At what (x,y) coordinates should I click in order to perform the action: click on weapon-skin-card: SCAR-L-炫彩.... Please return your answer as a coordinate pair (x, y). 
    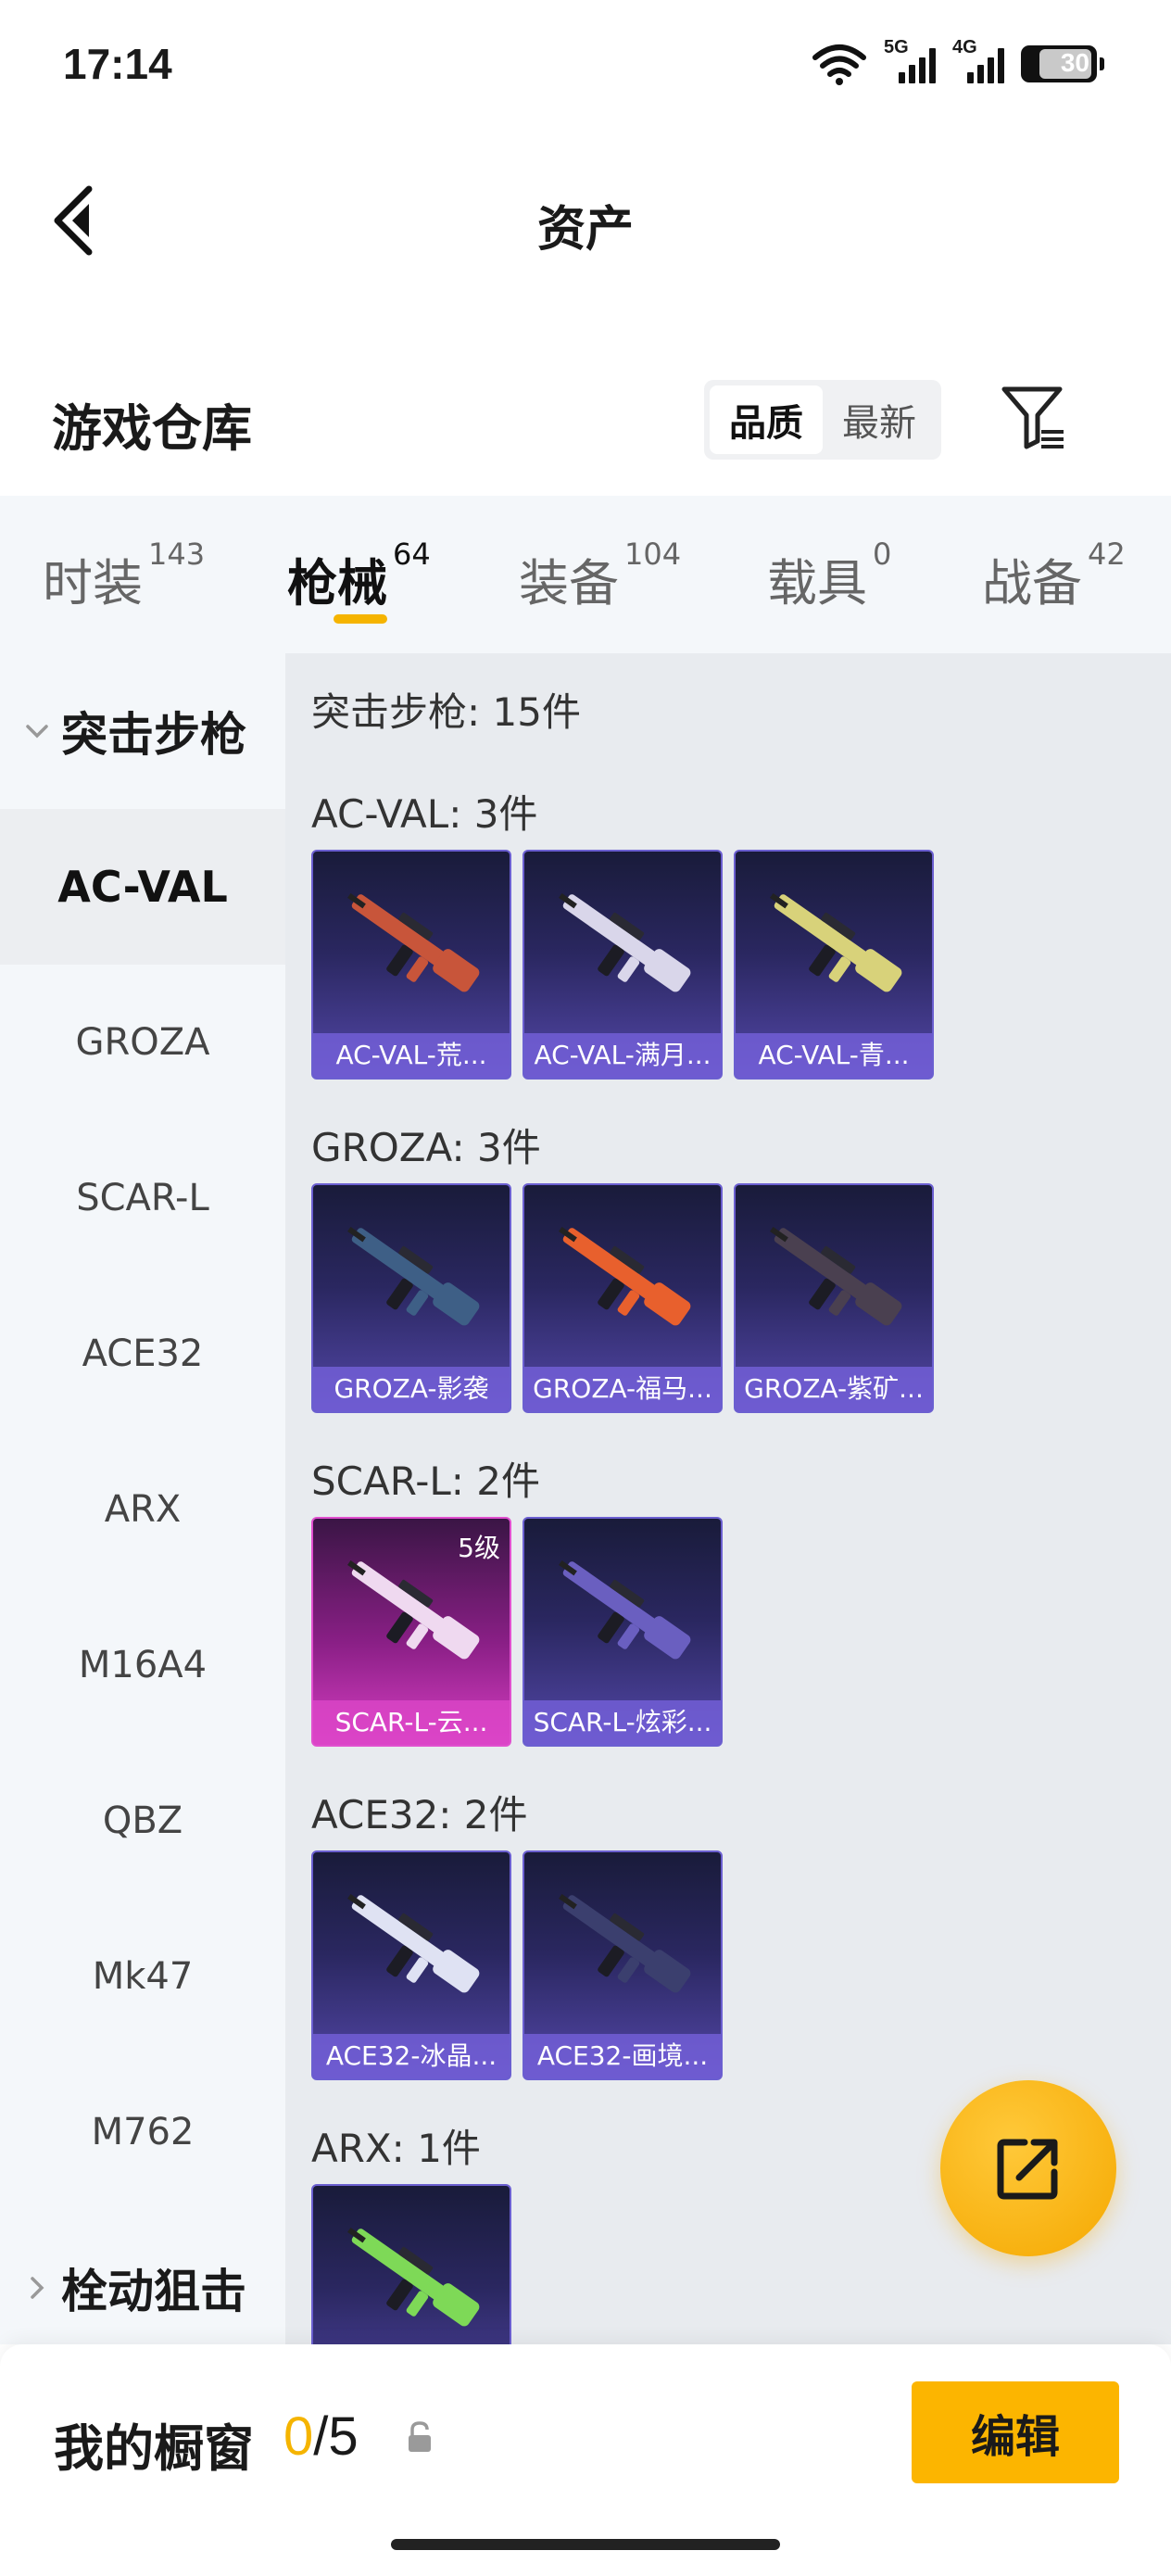
    Looking at the image, I should click on (623, 1632).